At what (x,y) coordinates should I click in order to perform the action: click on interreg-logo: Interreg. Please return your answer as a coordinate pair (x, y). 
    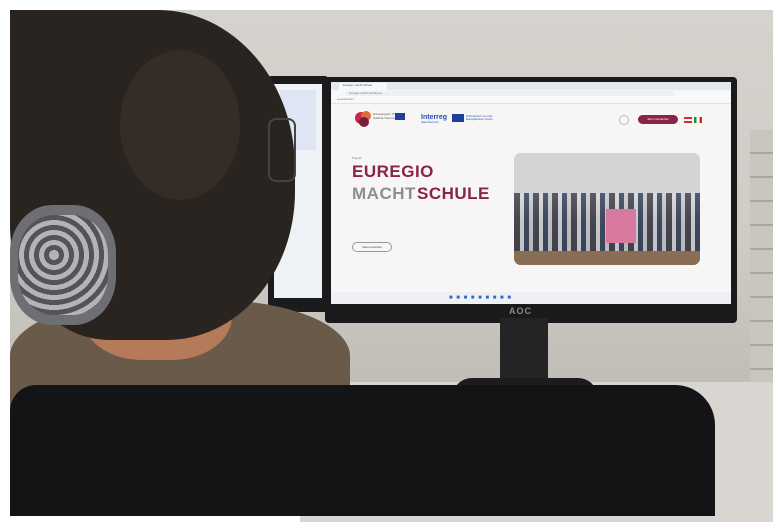
    Looking at the image, I should click on (434, 117).